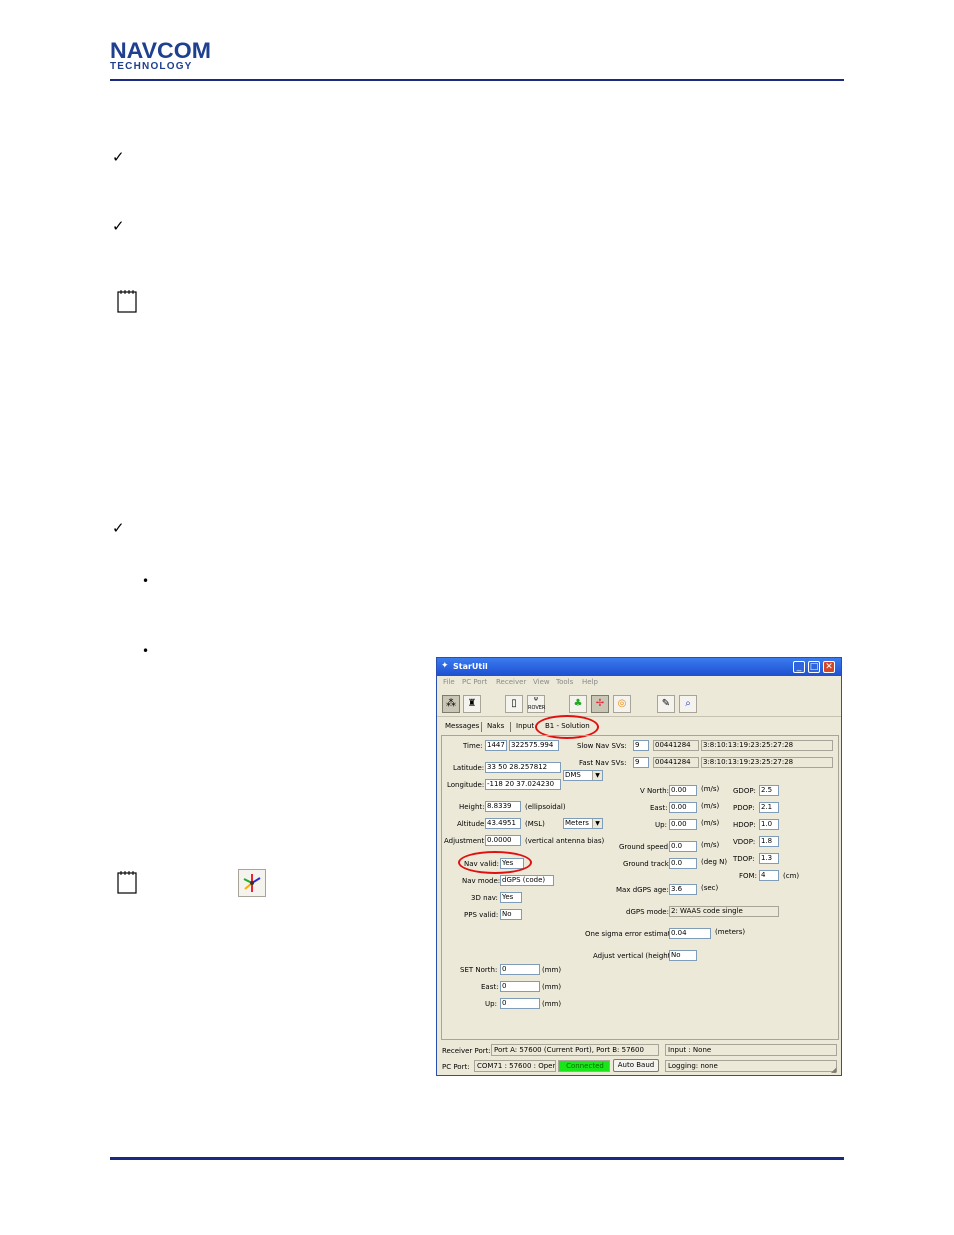  Describe the element at coordinates (520, 1003) in the screenshot. I see `set-up-field: 0` at that location.